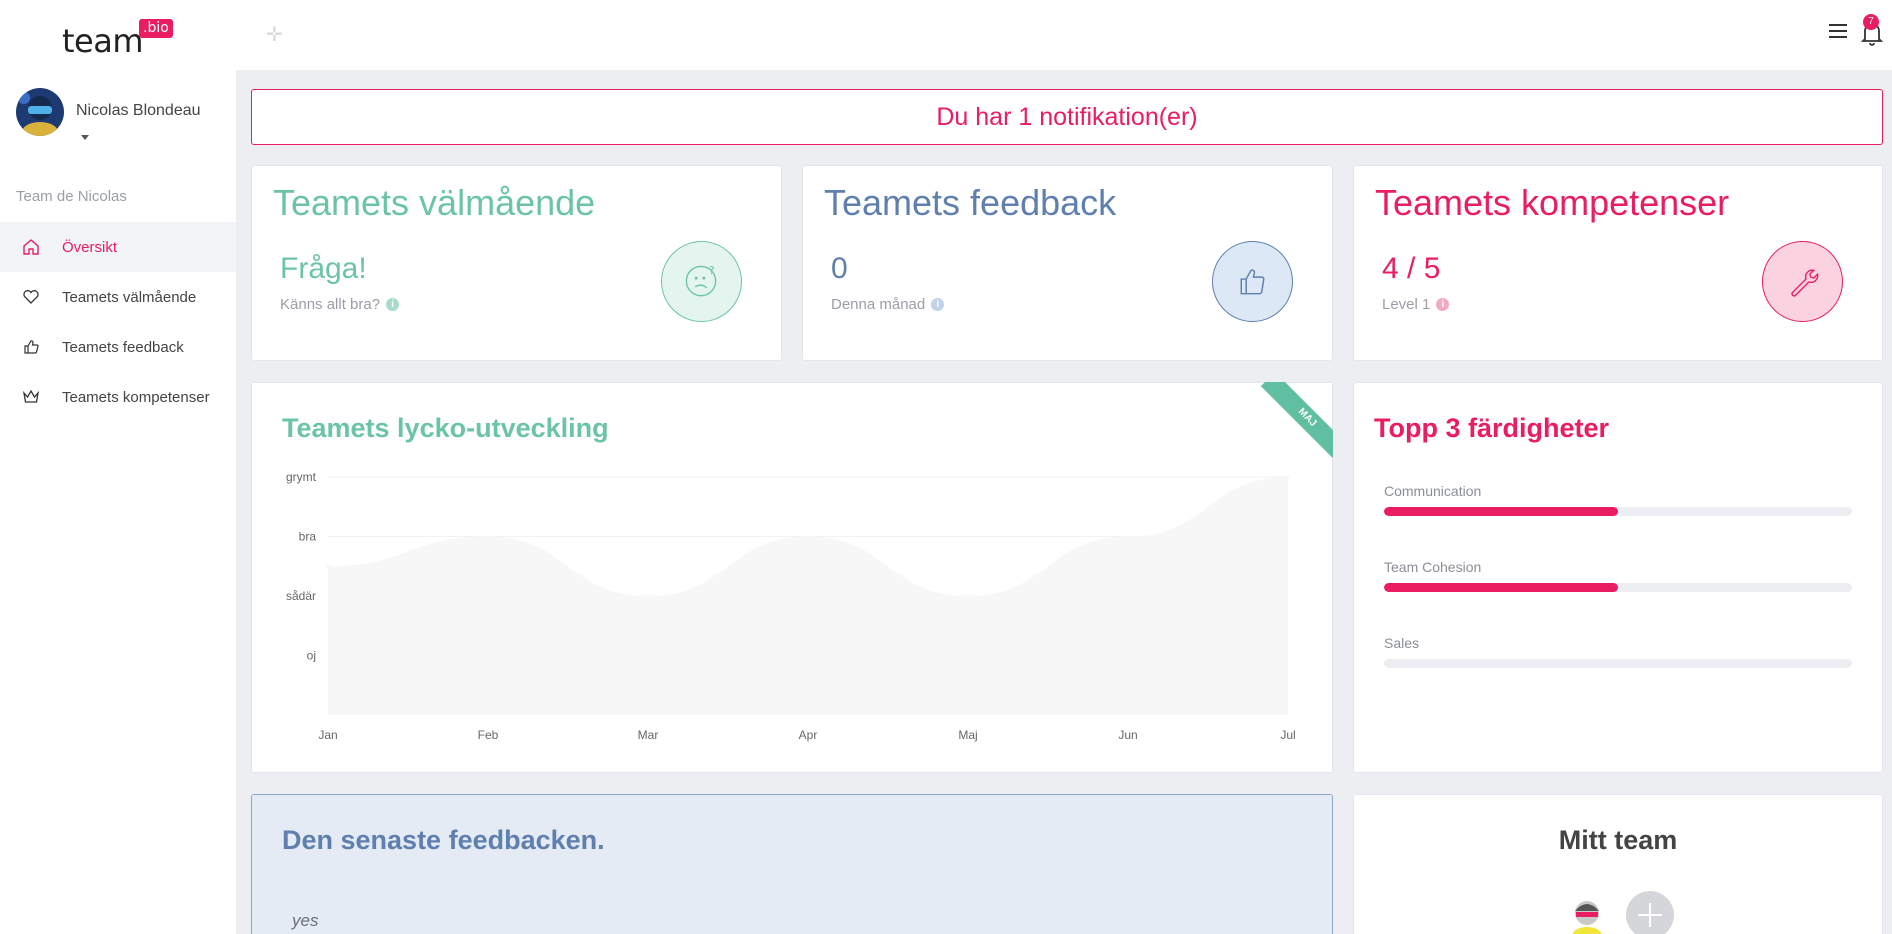 The image size is (1892, 934). I want to click on sidebar-item-valmaende: Teamets välmående, so click(118, 297).